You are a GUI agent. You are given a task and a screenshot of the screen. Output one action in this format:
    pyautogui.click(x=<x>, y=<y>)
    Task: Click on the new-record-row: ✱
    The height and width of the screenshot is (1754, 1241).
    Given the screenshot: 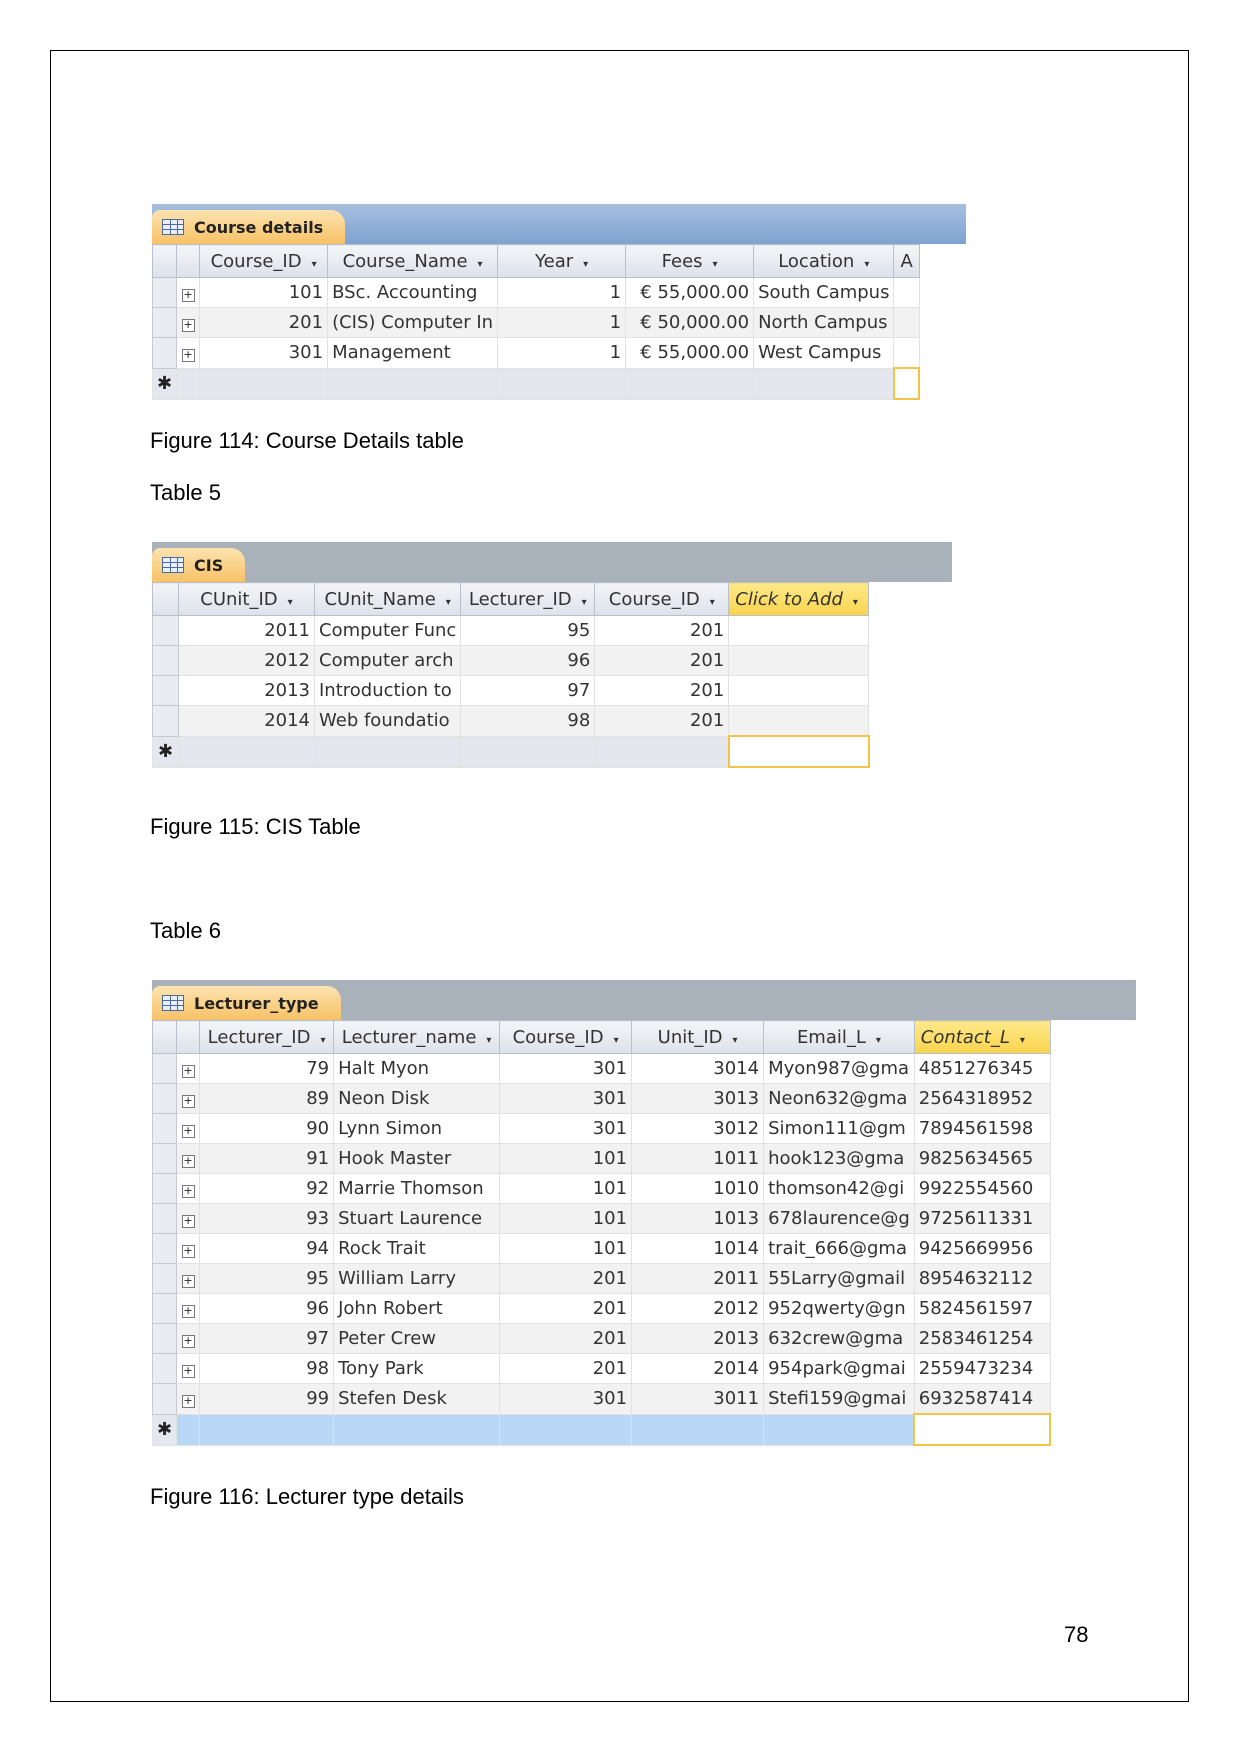 What is the action you would take?
    pyautogui.click(x=536, y=383)
    